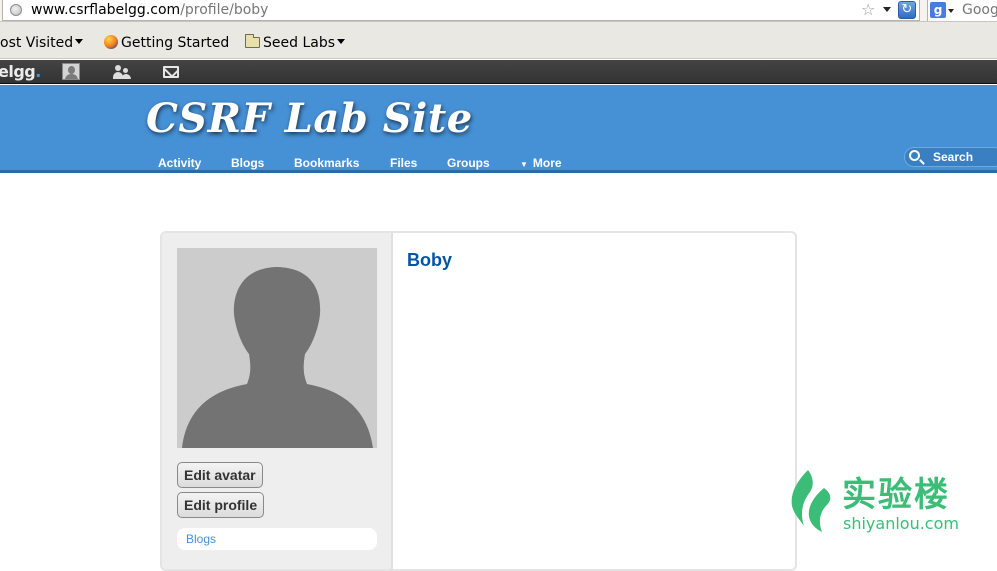 The image size is (997, 571). What do you see at coordinates (461, 10) in the screenshot?
I see `url-field: www.csrflabelgg.com/profile/boby ☆ ↻` at bounding box center [461, 10].